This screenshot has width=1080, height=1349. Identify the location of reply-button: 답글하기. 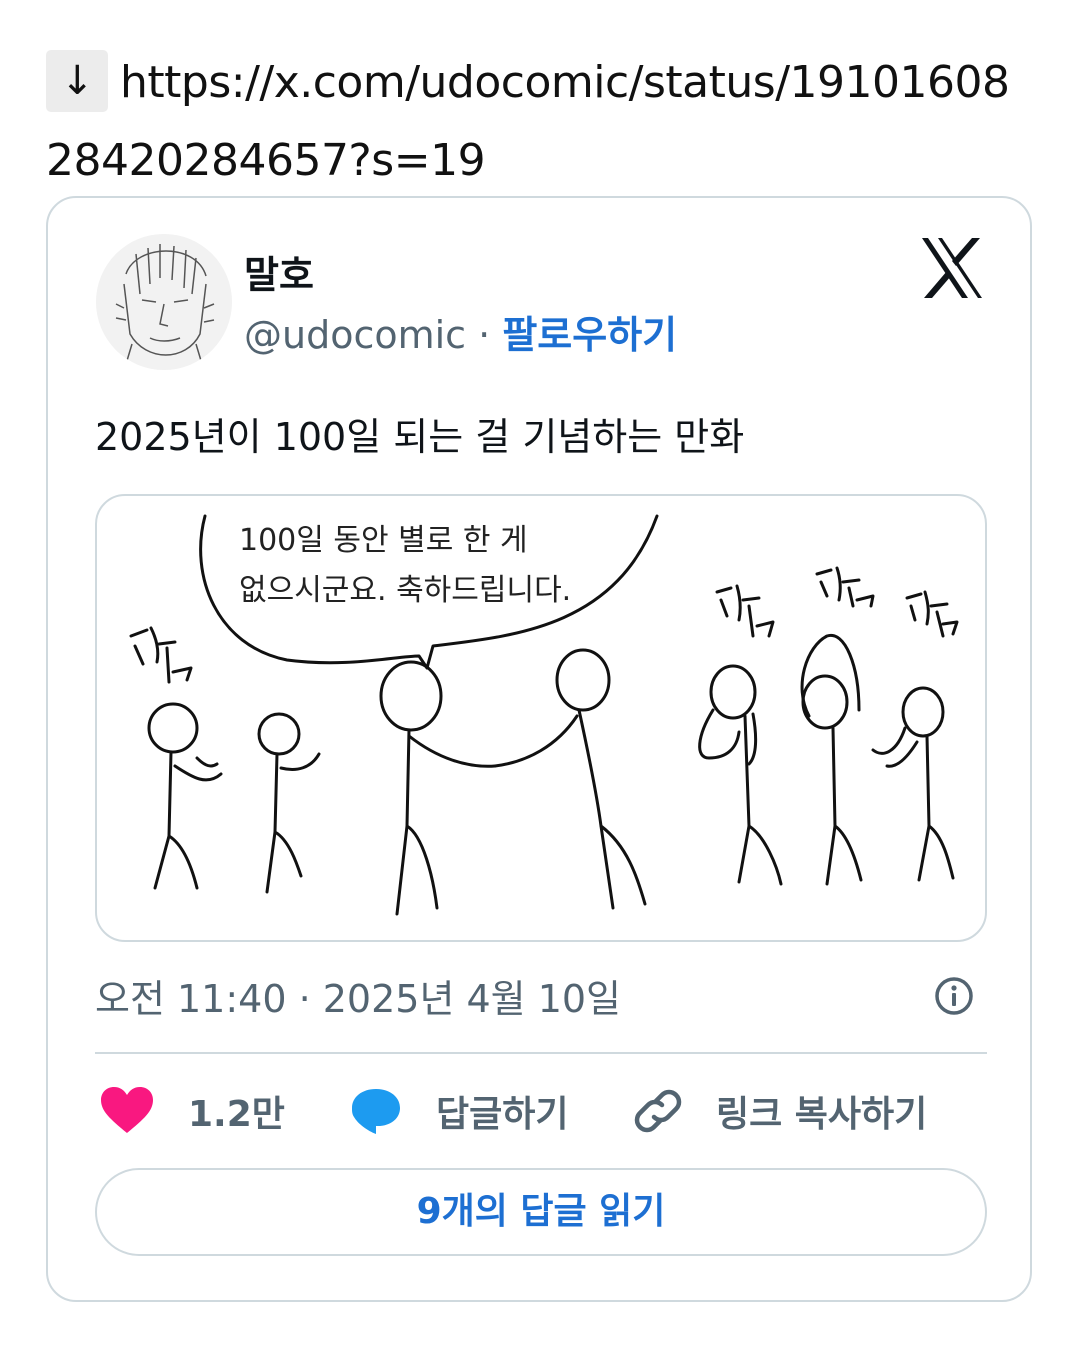
(459, 1111).